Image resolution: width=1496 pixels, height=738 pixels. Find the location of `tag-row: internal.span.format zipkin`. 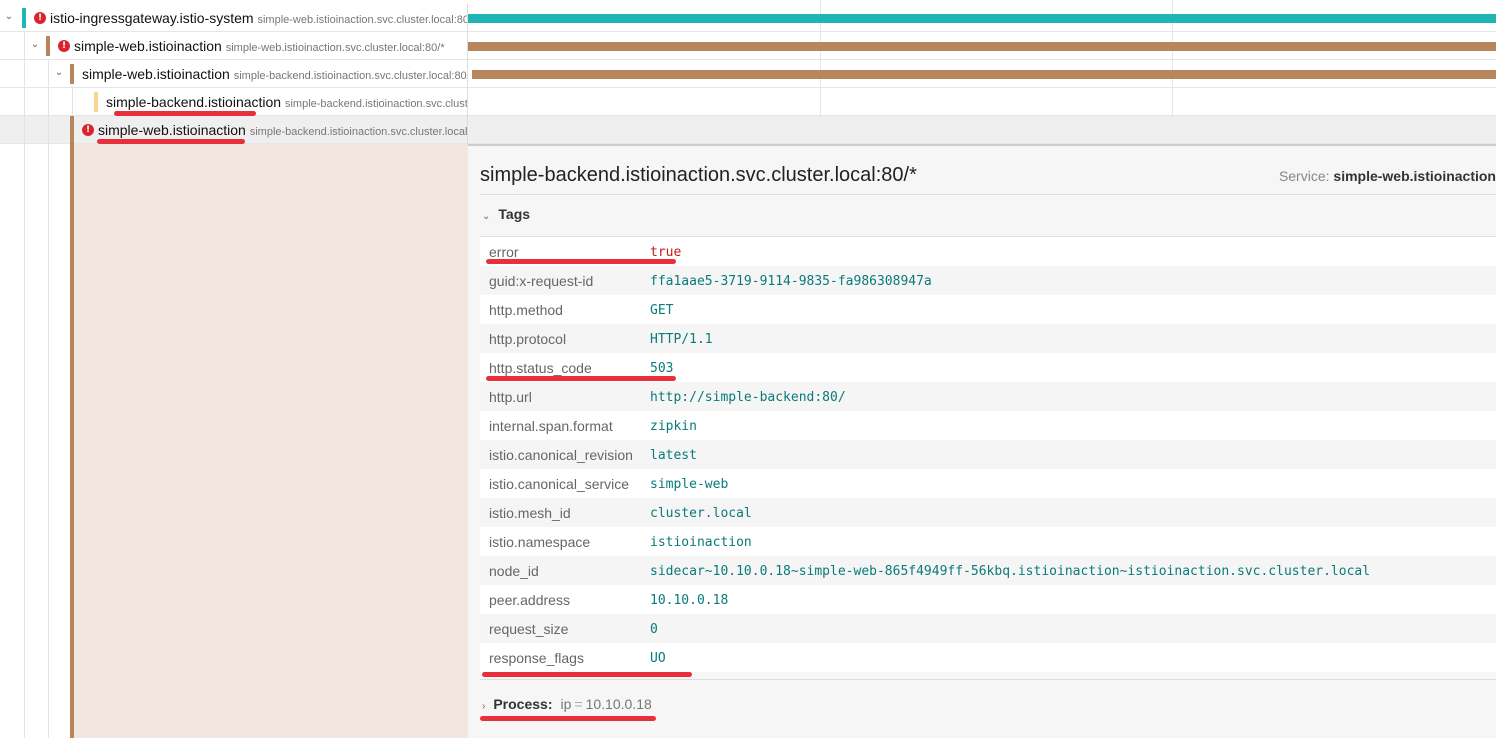

tag-row: internal.span.format zipkin is located at coordinates (988, 425).